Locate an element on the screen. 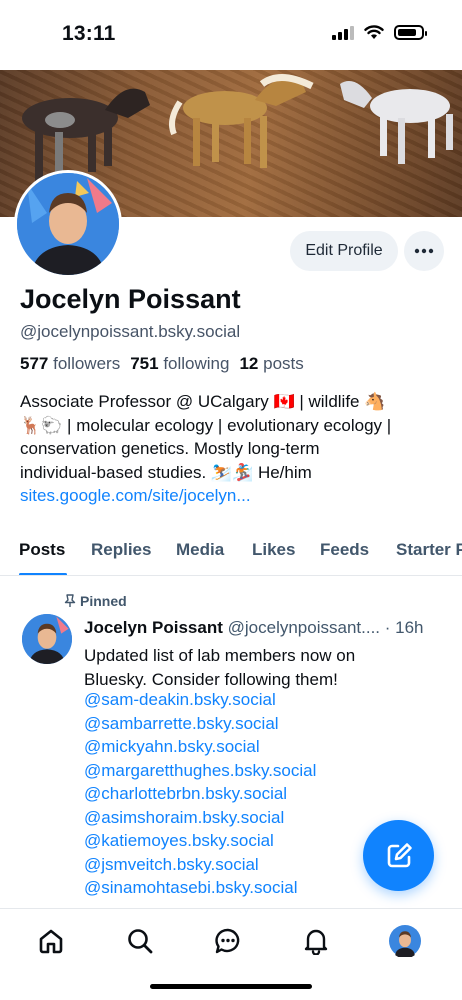  home-icon is located at coordinates (51, 941).